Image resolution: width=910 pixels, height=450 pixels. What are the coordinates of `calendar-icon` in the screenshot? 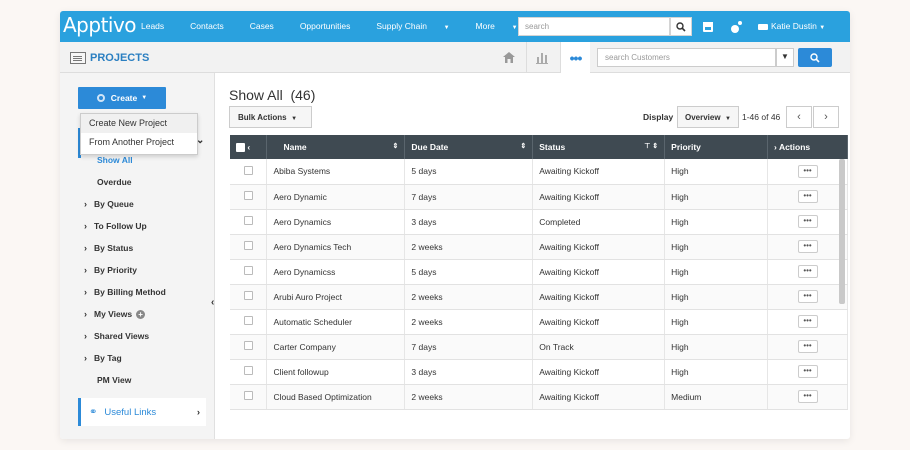 It's located at (708, 27).